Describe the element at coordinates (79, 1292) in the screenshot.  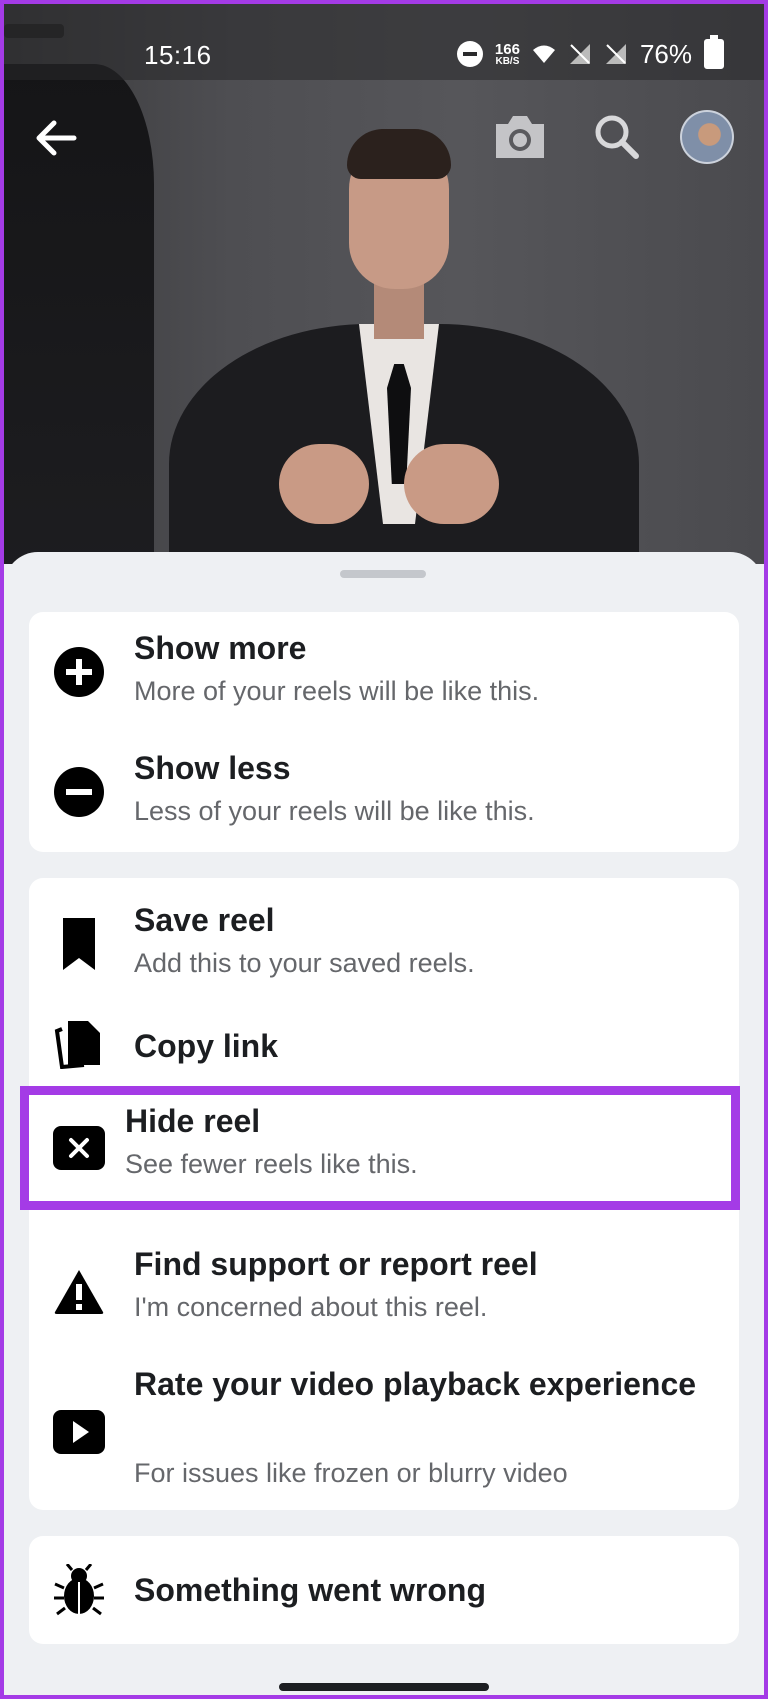
I see `warning-icon` at that location.